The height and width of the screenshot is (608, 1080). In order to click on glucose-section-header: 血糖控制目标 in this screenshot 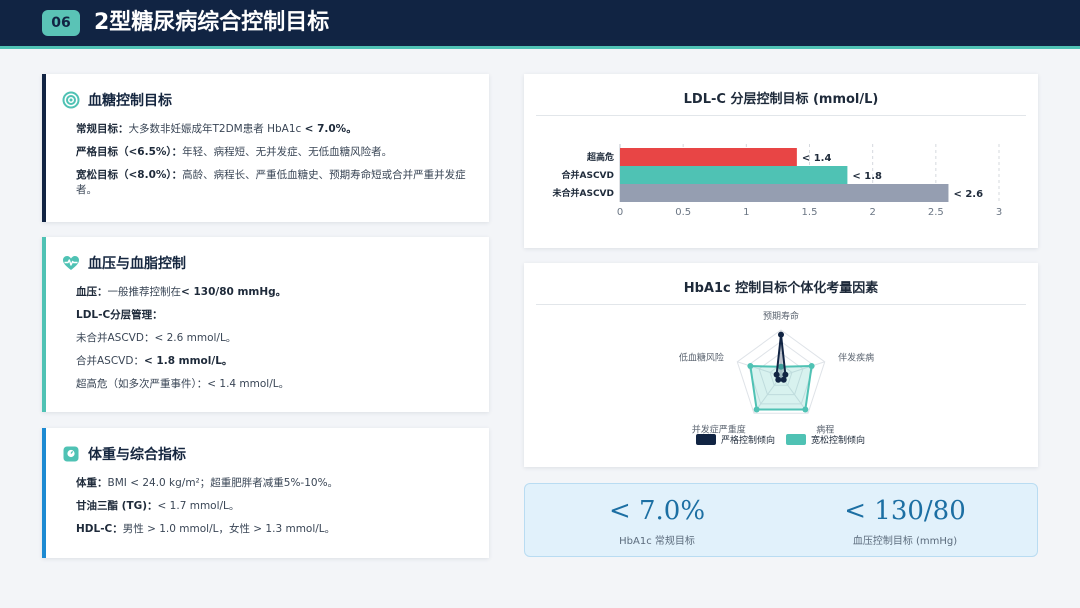, I will do `click(117, 100)`.